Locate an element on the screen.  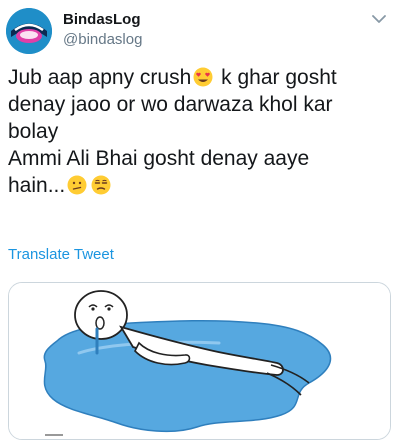
display-name: BindasLog is located at coordinates (102, 20).